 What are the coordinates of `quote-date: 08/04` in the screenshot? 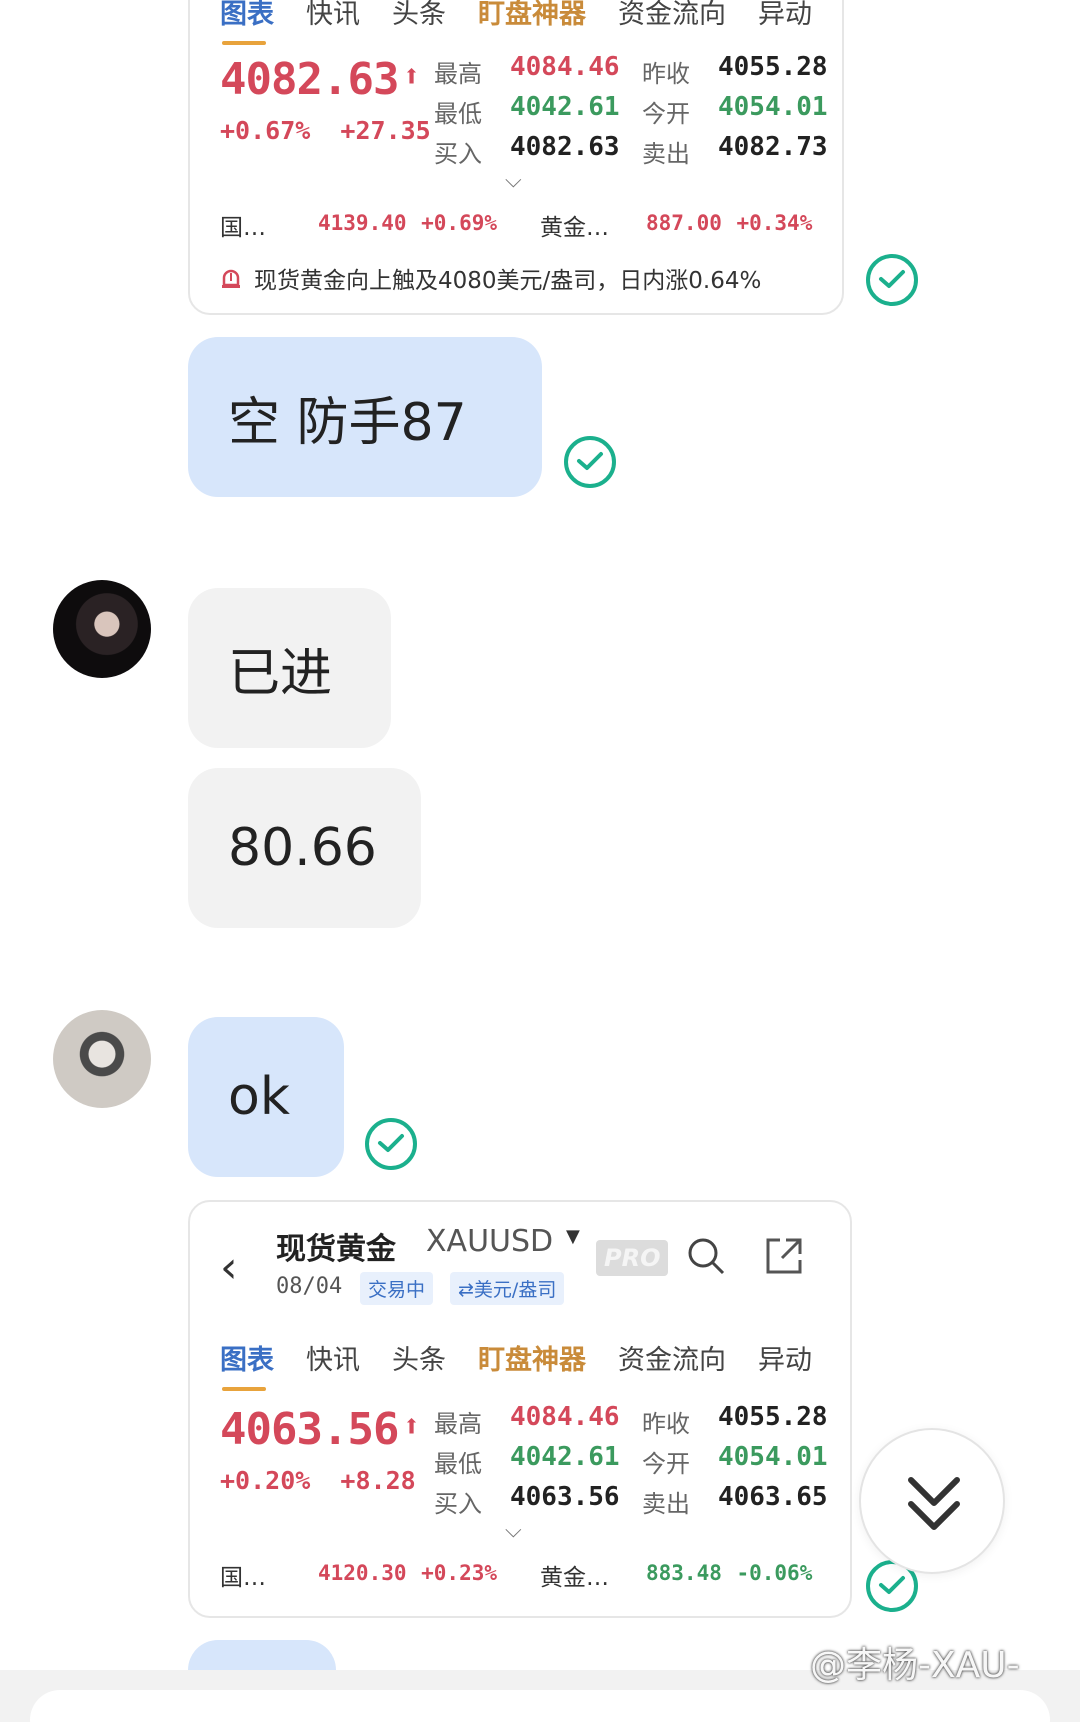 It's located at (309, 1286).